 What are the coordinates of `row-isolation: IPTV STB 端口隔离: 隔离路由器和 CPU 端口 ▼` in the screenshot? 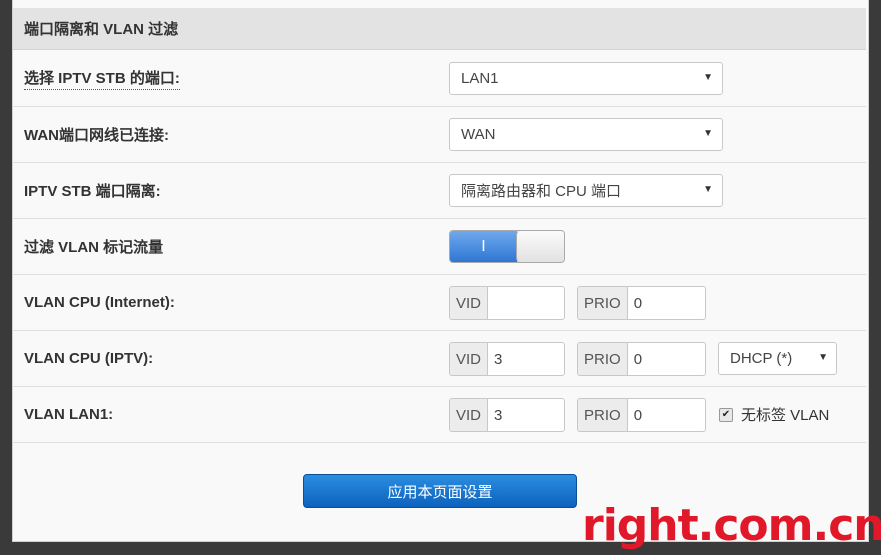 It's located at (439, 191).